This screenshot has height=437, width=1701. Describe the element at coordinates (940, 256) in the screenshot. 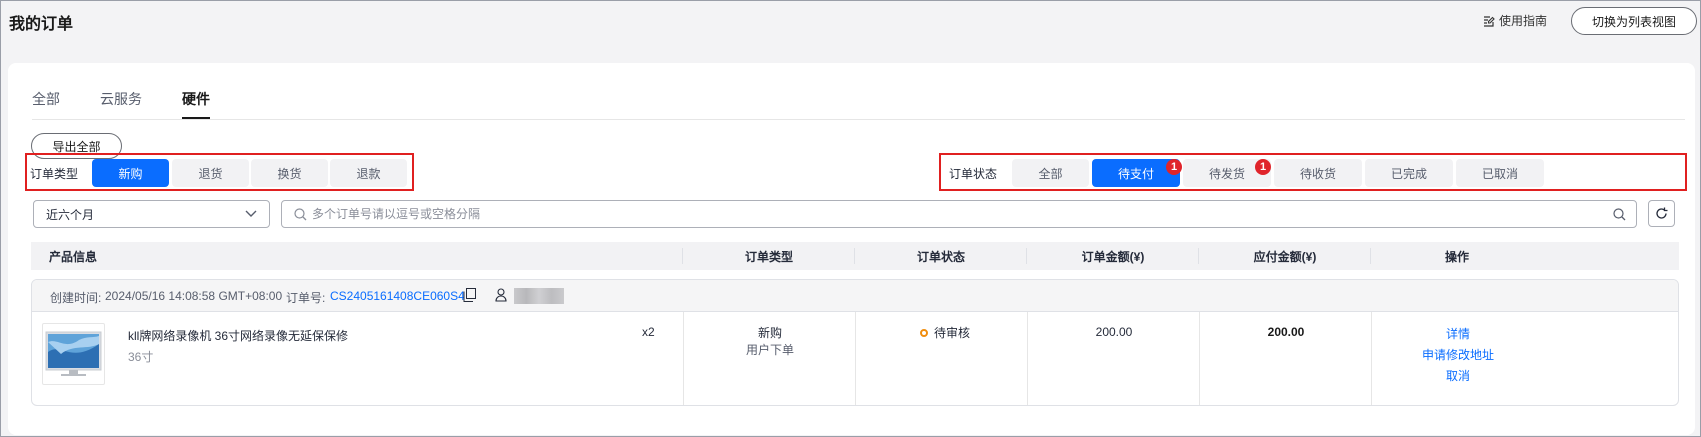

I see `column-order-status: 订单状态` at that location.